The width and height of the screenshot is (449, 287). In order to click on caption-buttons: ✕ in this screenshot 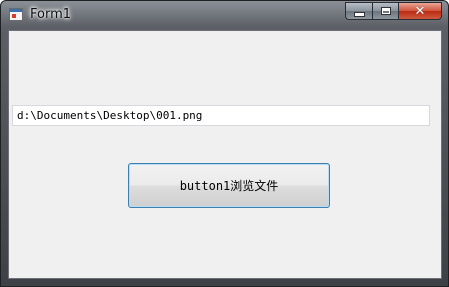, I will do `click(393, 11)`.